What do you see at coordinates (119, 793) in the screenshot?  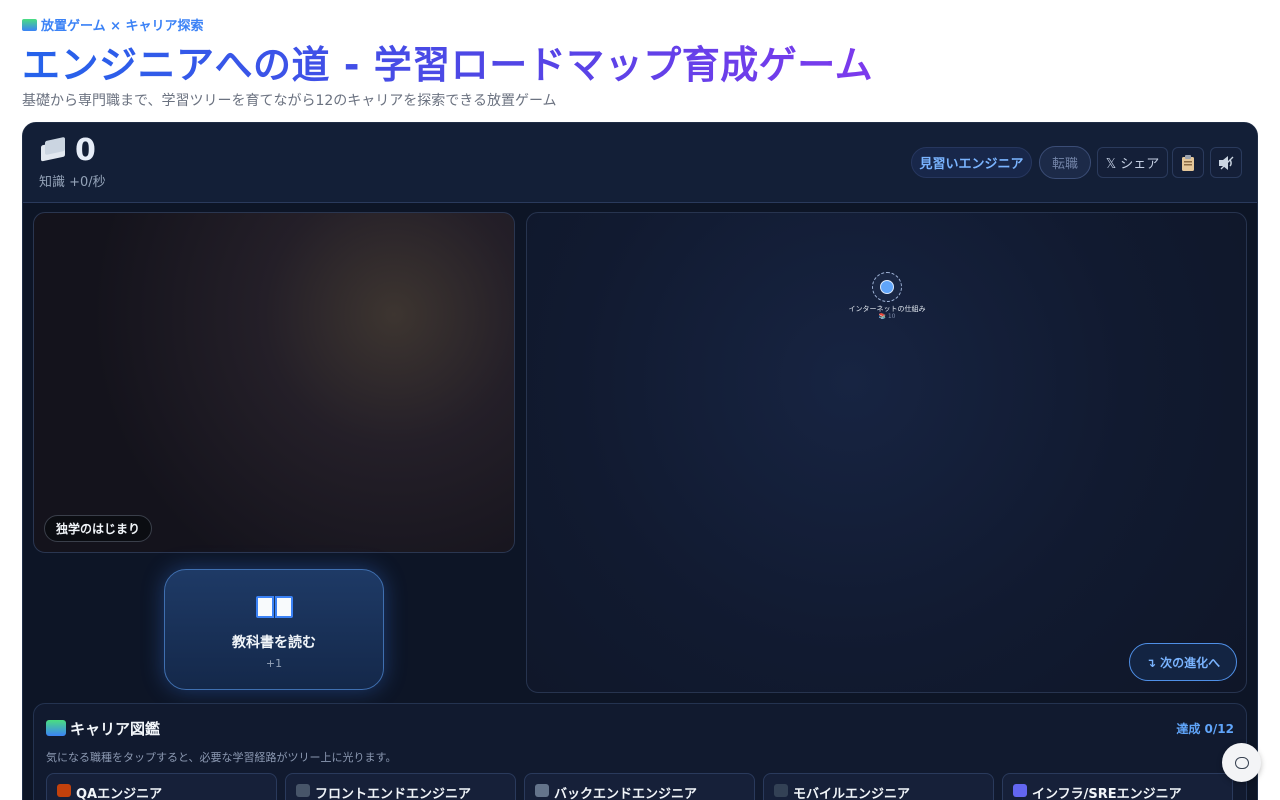 I see `career-card-label: QAエンジニア` at bounding box center [119, 793].